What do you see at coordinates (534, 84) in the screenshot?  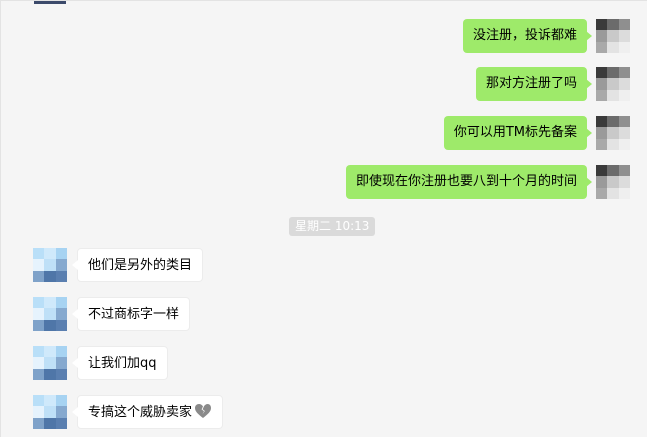 I see `message-bubble-me: 那对方注册了吗` at bounding box center [534, 84].